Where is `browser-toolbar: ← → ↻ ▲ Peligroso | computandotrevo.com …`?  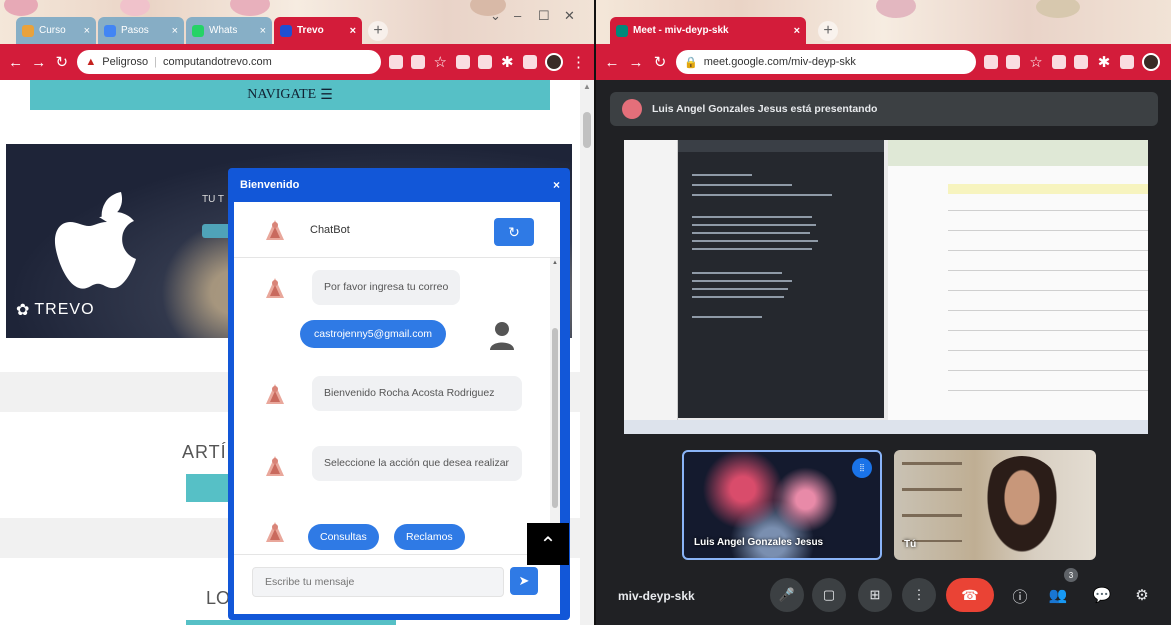
browser-toolbar: ← → ↻ ▲ Peligroso | computandotrevo.com … is located at coordinates (297, 62).